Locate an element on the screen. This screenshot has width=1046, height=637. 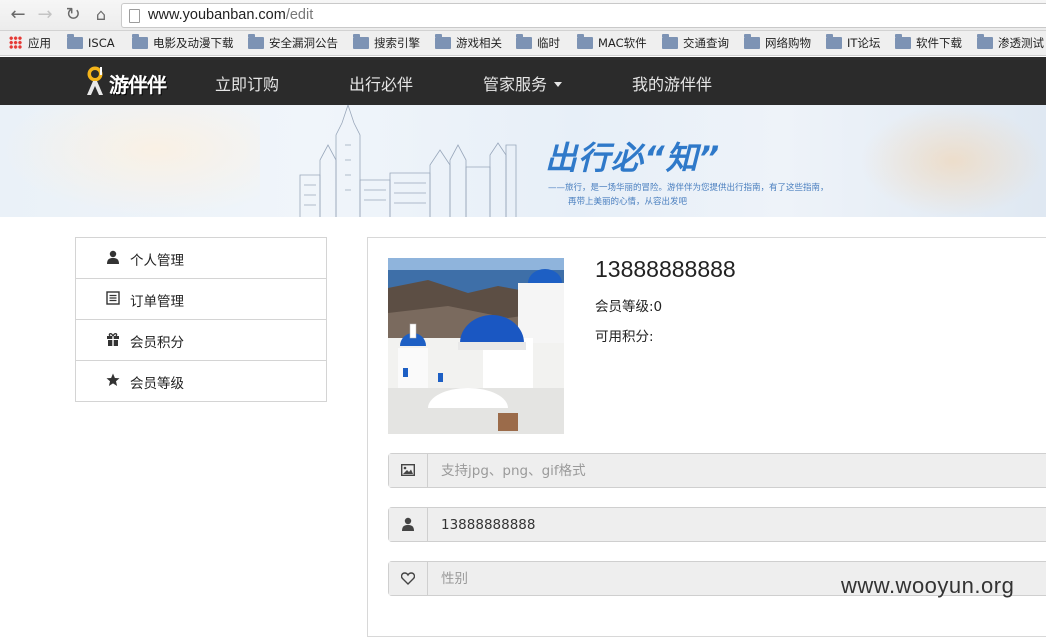
bookmark-label: ISCA is located at coordinates (101, 43).